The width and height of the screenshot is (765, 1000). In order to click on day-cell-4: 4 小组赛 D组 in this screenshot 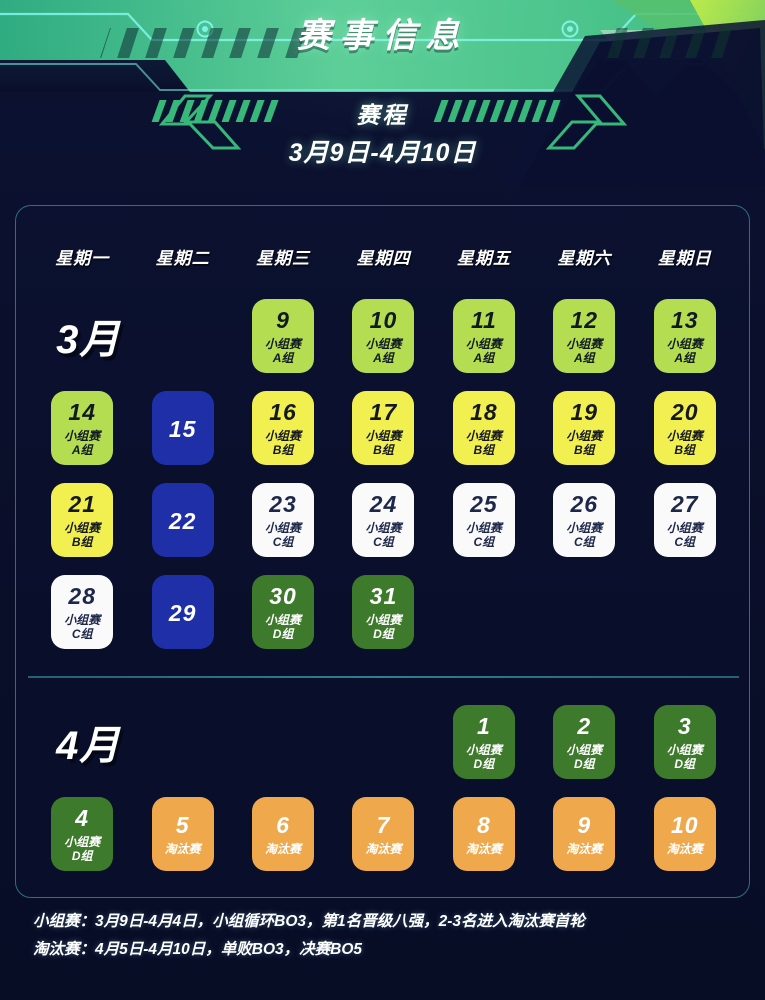, I will do `click(82, 834)`.